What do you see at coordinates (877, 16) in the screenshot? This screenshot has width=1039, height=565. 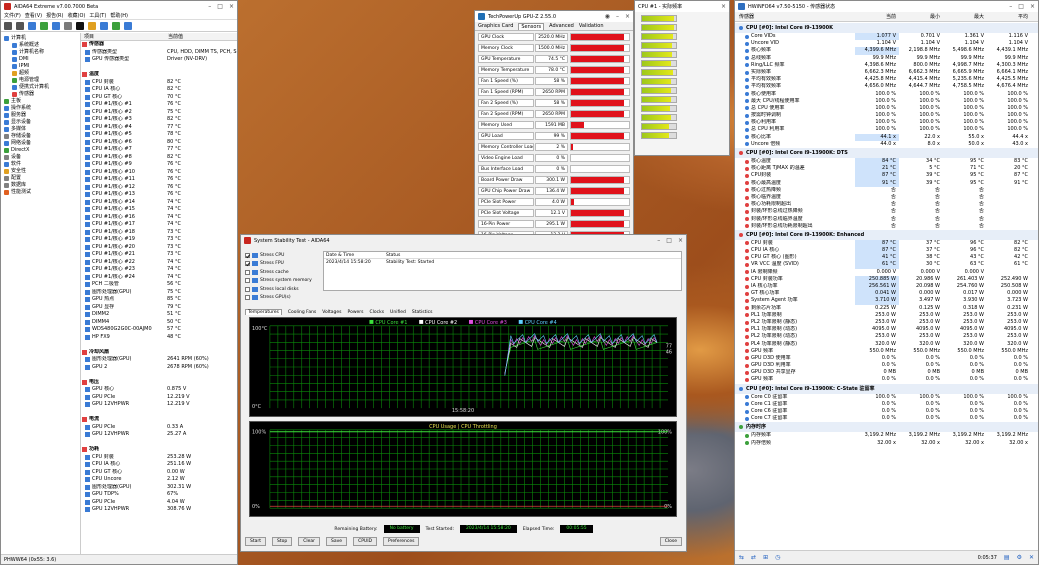 I see `col-current: 当前` at bounding box center [877, 16].